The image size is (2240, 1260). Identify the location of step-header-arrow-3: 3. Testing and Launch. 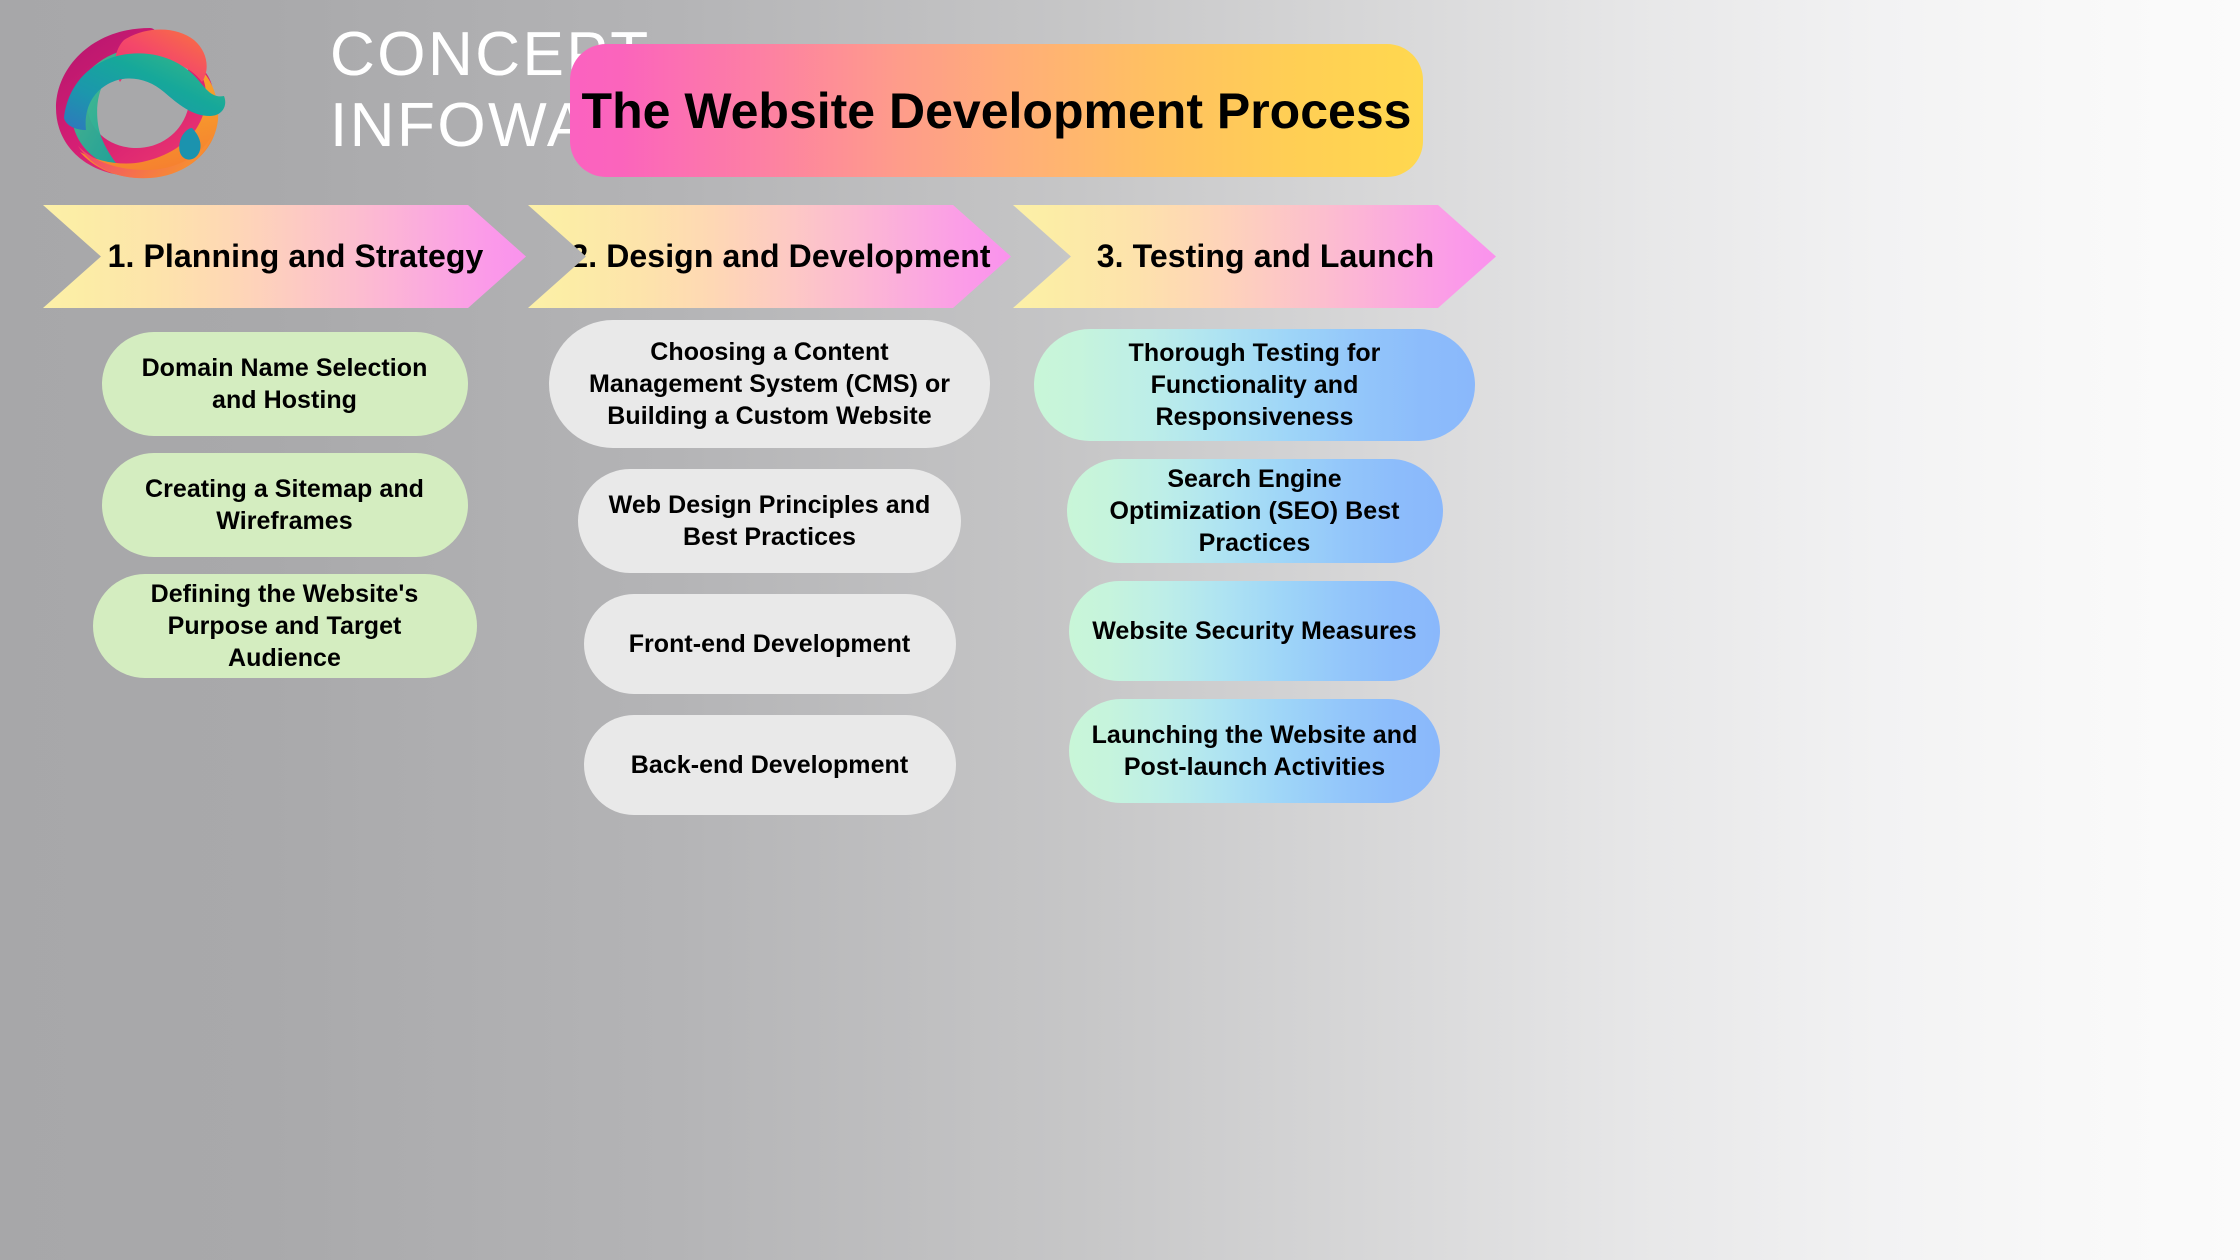
(1254, 256).